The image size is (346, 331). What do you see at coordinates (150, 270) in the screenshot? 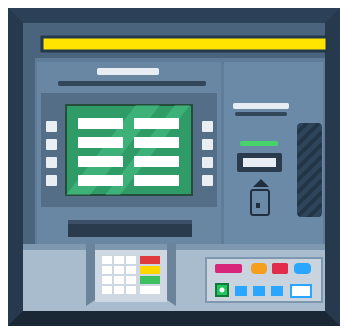
I see `keypad-clear-key` at bounding box center [150, 270].